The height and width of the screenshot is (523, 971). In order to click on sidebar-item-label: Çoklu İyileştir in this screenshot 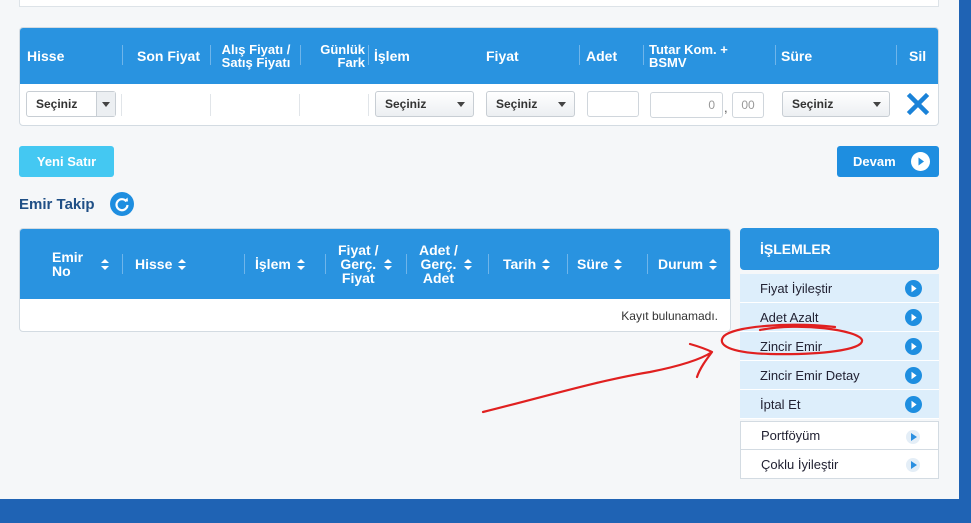, I will do `click(800, 464)`.